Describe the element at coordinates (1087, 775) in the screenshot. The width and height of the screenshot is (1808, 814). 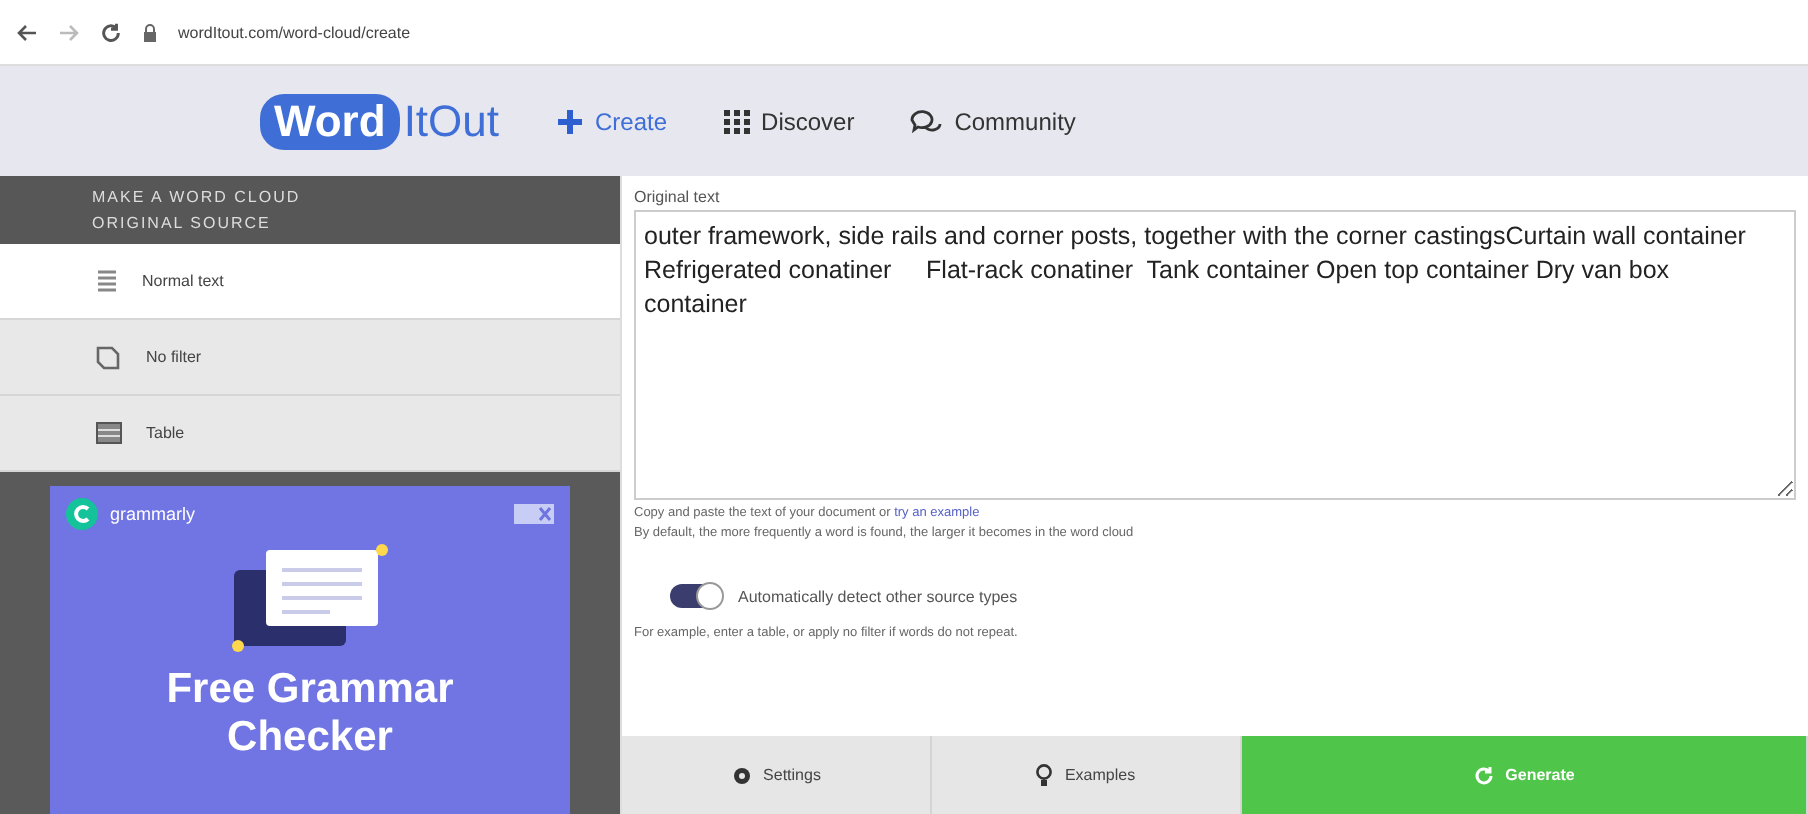
I see `examples-button: Examples` at that location.